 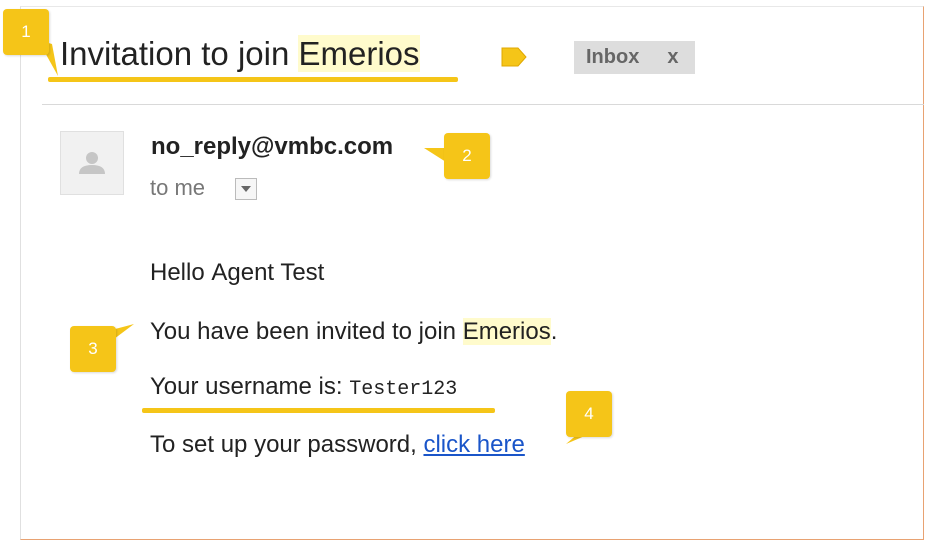 I want to click on callout-badge-1: 1, so click(x=26, y=32).